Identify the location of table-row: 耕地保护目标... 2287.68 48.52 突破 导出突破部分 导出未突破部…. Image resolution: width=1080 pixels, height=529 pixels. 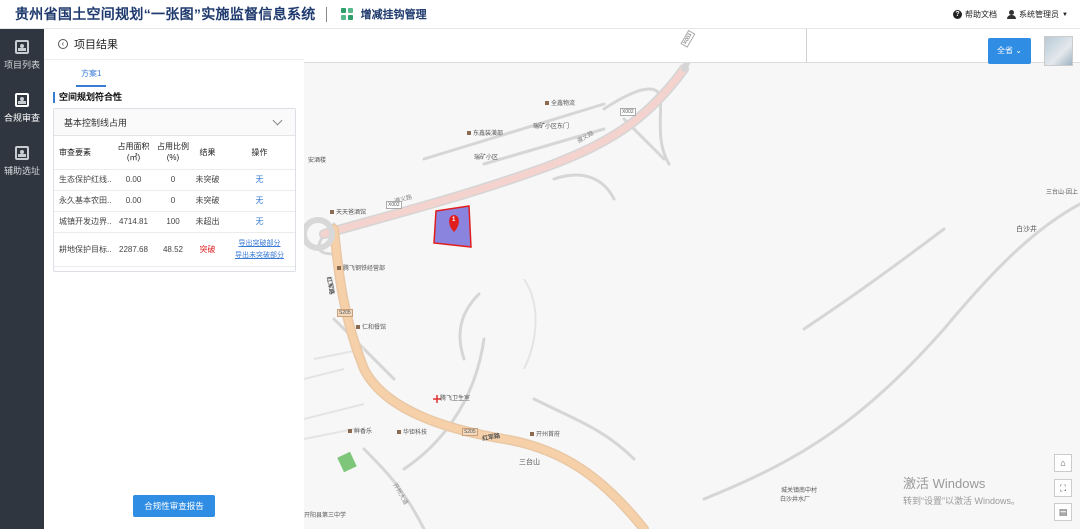
(174, 249).